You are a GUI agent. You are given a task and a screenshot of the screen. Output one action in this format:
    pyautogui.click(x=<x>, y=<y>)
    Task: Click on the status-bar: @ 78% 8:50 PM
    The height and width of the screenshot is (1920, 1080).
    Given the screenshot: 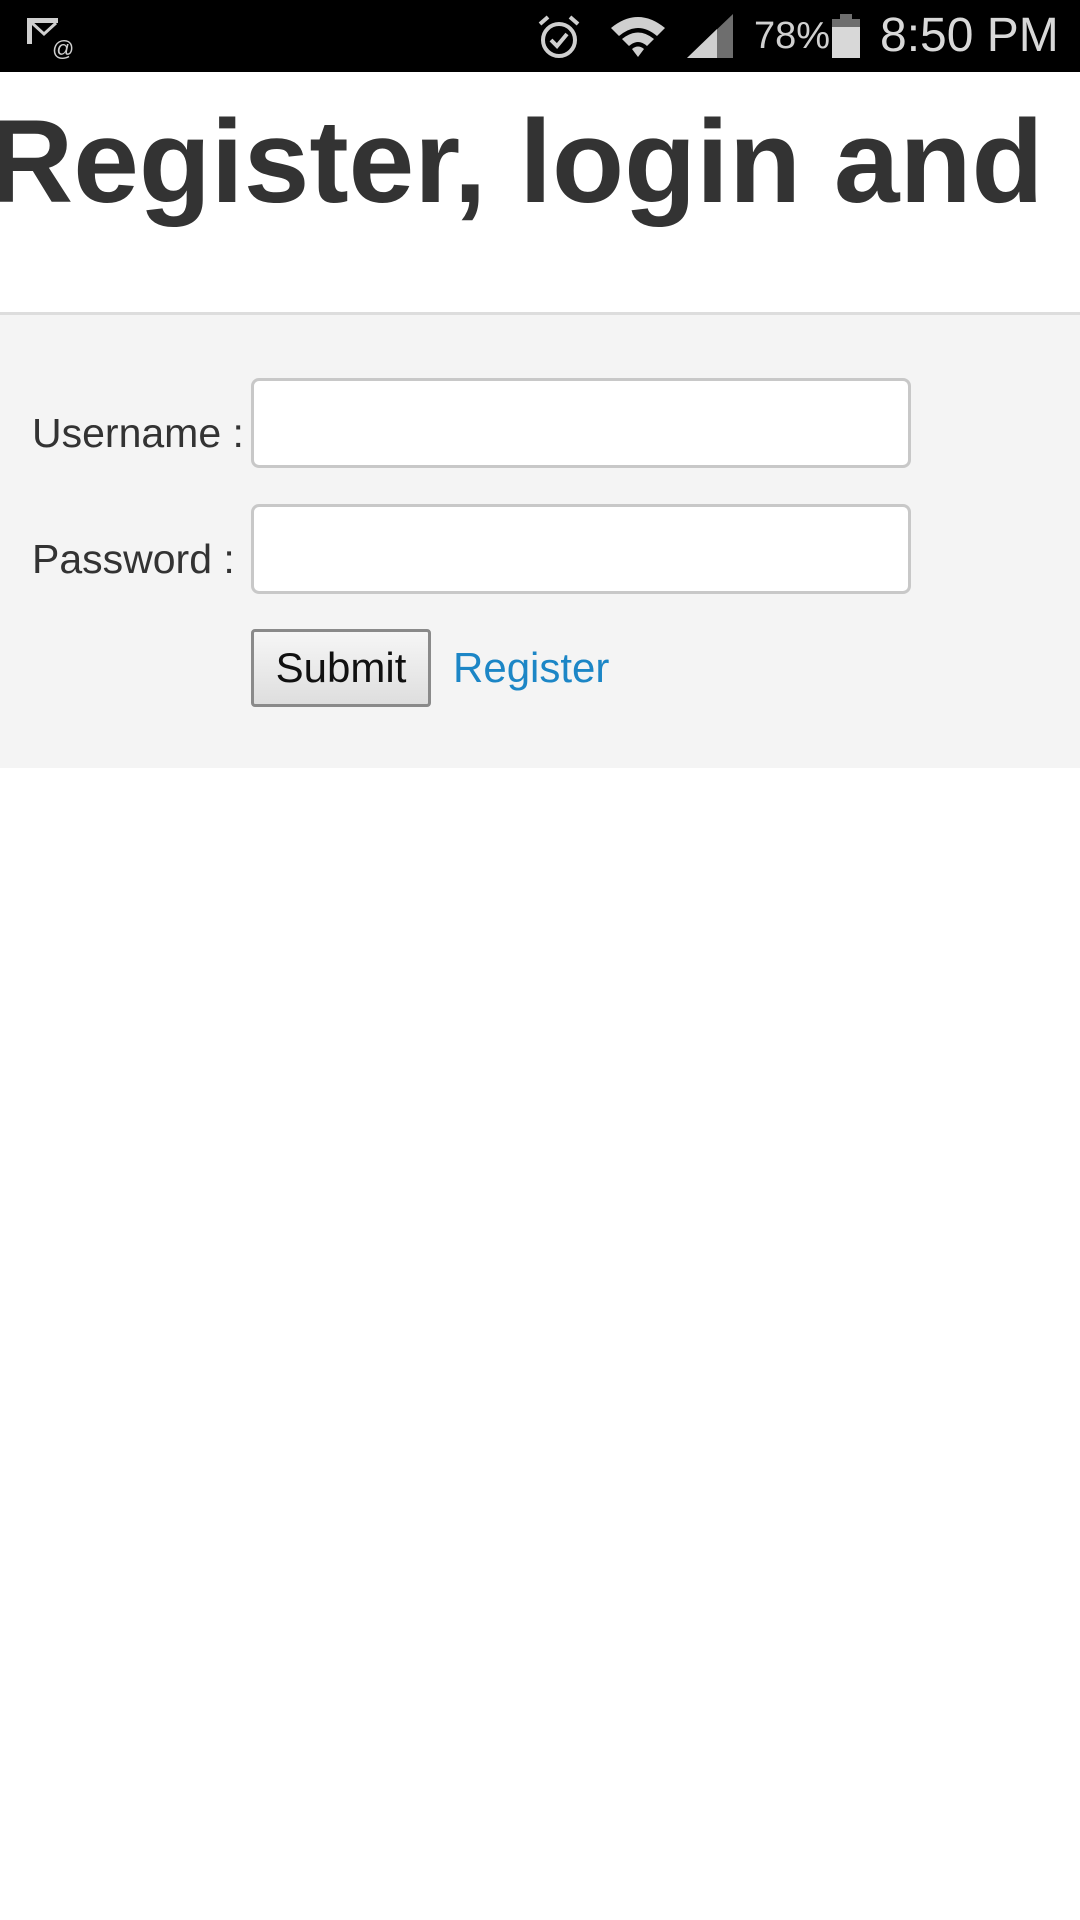 What is the action you would take?
    pyautogui.click(x=540, y=36)
    